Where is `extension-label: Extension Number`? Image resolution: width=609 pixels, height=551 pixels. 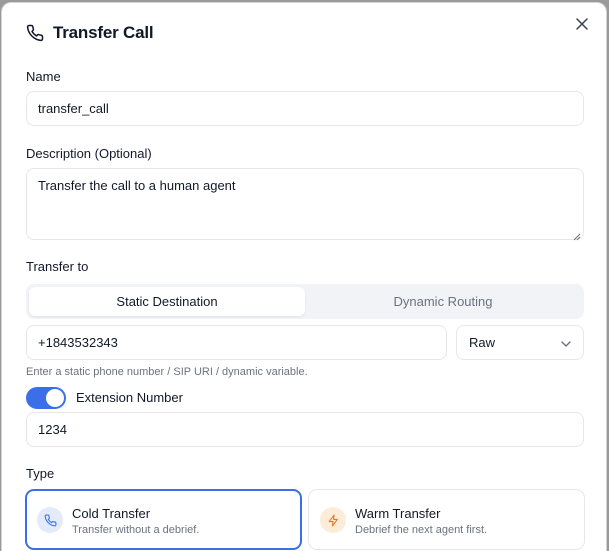
extension-label: Extension Number is located at coordinates (129, 397).